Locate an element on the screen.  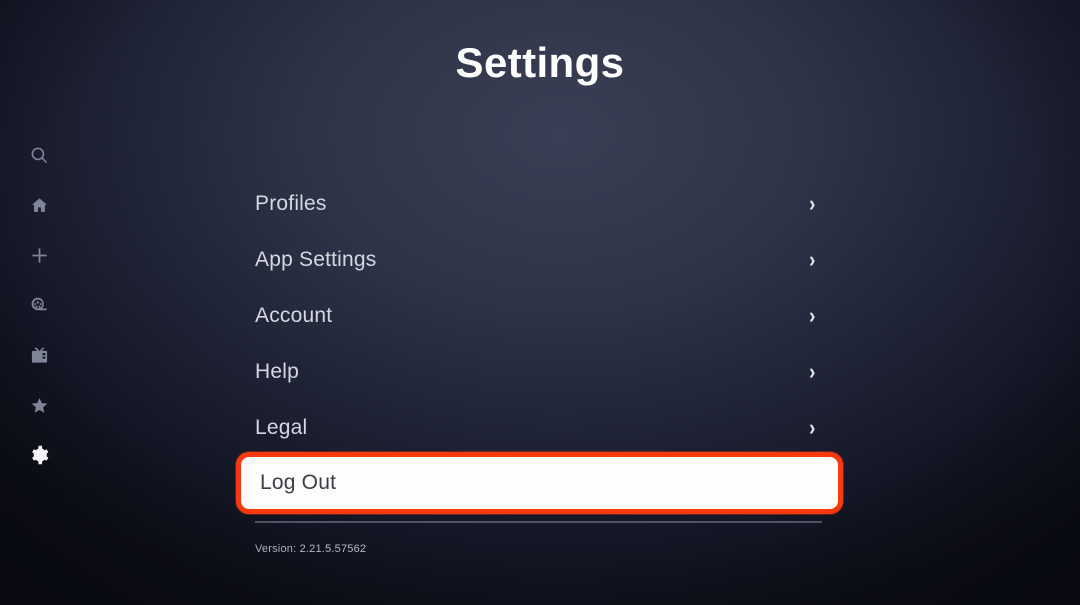
menu-item-legal: Legal › is located at coordinates (539, 428).